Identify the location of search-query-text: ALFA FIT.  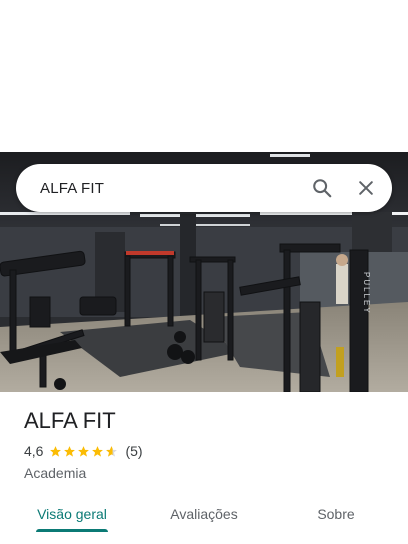
(159, 188).